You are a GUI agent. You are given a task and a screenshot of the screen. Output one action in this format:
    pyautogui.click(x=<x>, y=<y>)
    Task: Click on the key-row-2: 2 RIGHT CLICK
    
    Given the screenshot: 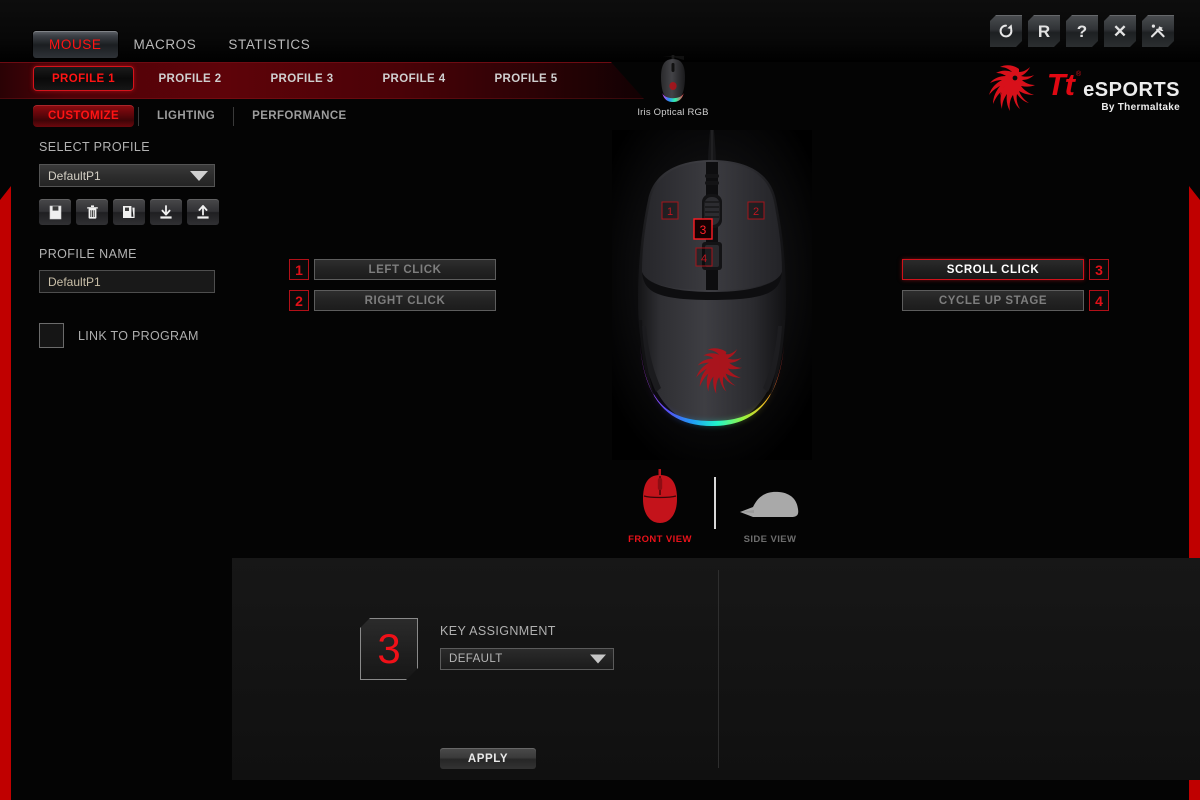 What is the action you would take?
    pyautogui.click(x=392, y=300)
    